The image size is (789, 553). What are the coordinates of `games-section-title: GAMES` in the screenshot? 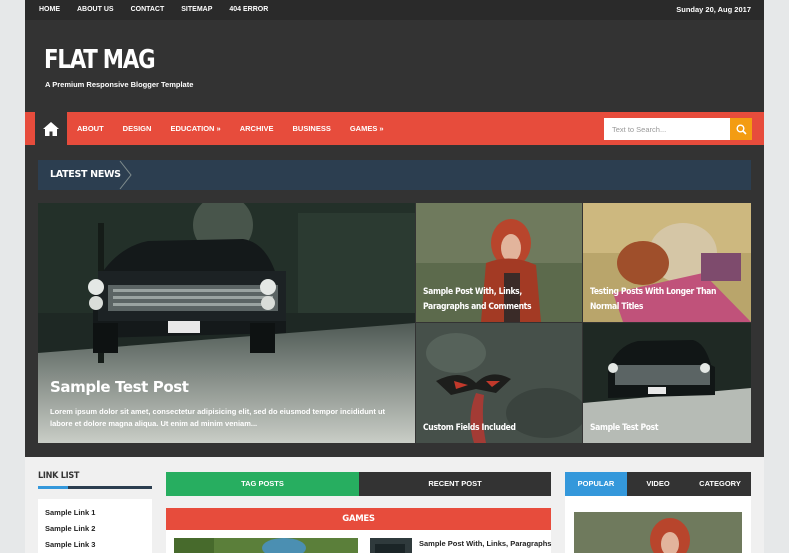 It's located at (358, 519).